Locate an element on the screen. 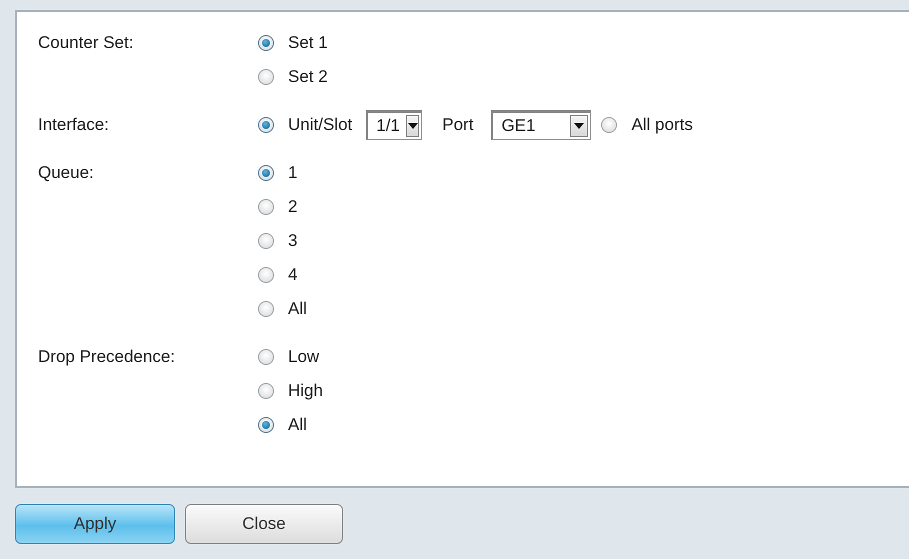 The height and width of the screenshot is (559, 909). option-label: Set 1 is located at coordinates (308, 43).